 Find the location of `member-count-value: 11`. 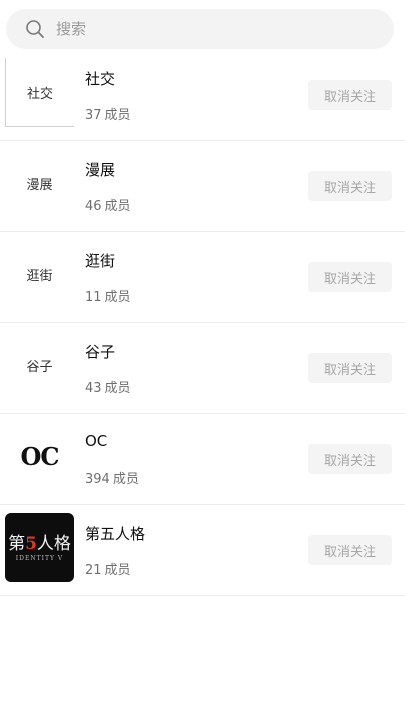

member-count-value: 11 is located at coordinates (93, 297).